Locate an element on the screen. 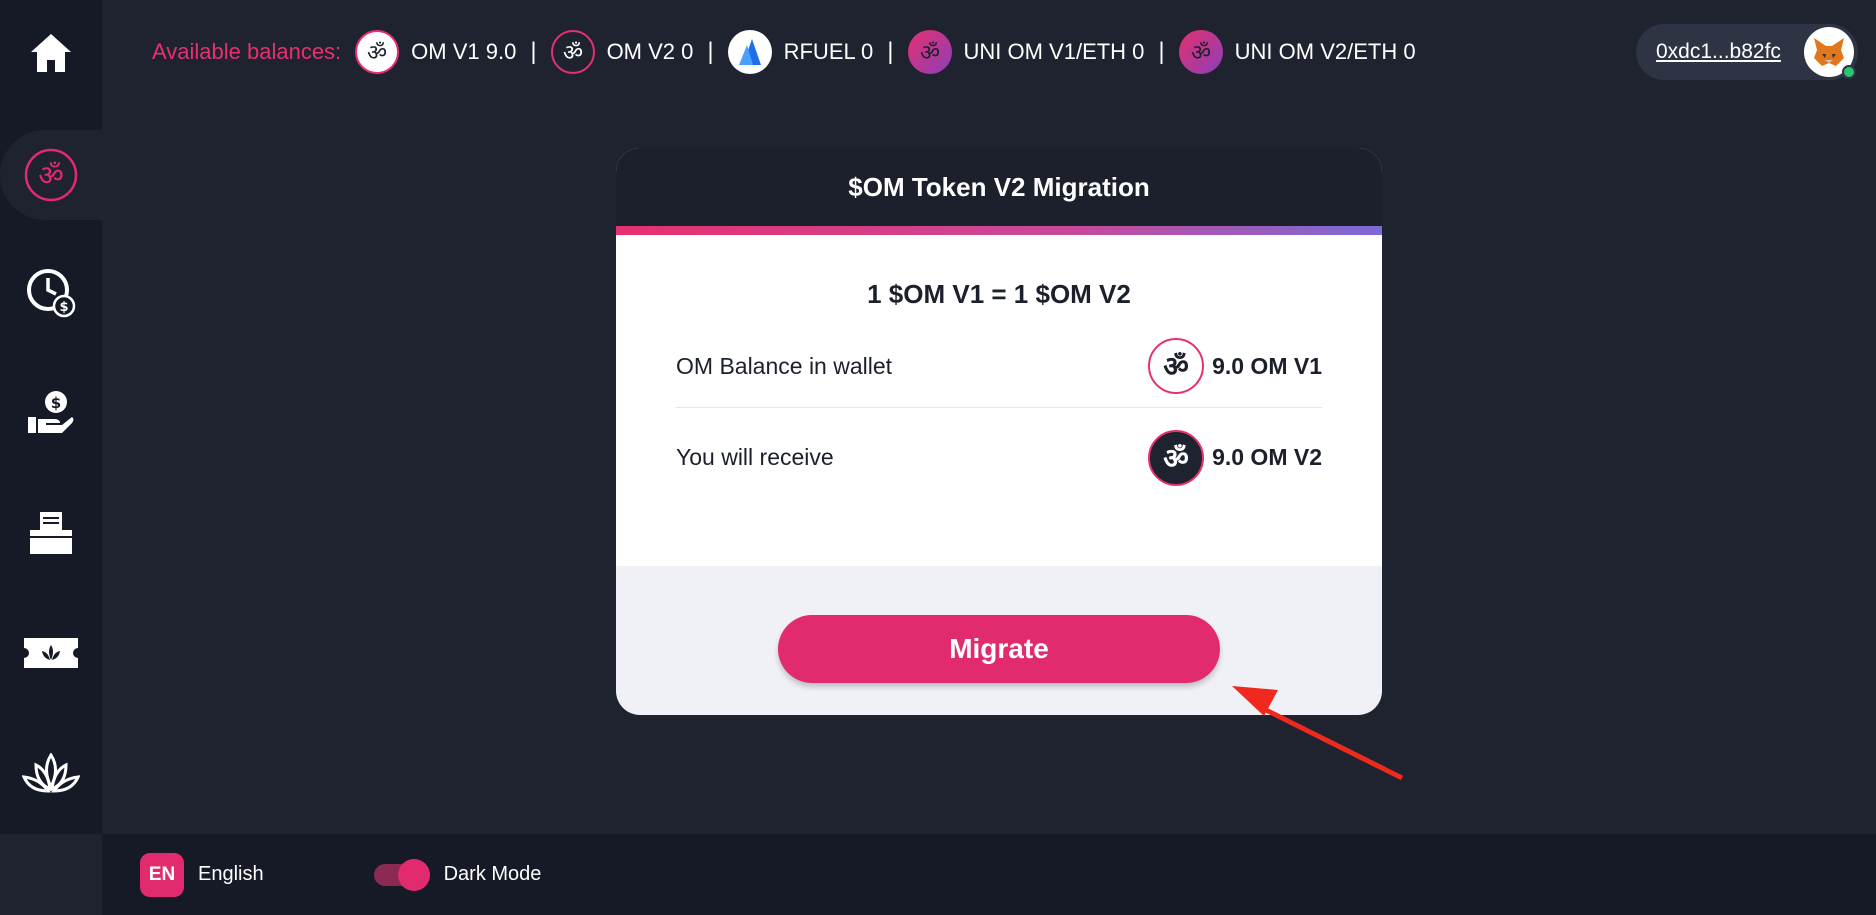  sidebar-item-governance is located at coordinates (51, 533).